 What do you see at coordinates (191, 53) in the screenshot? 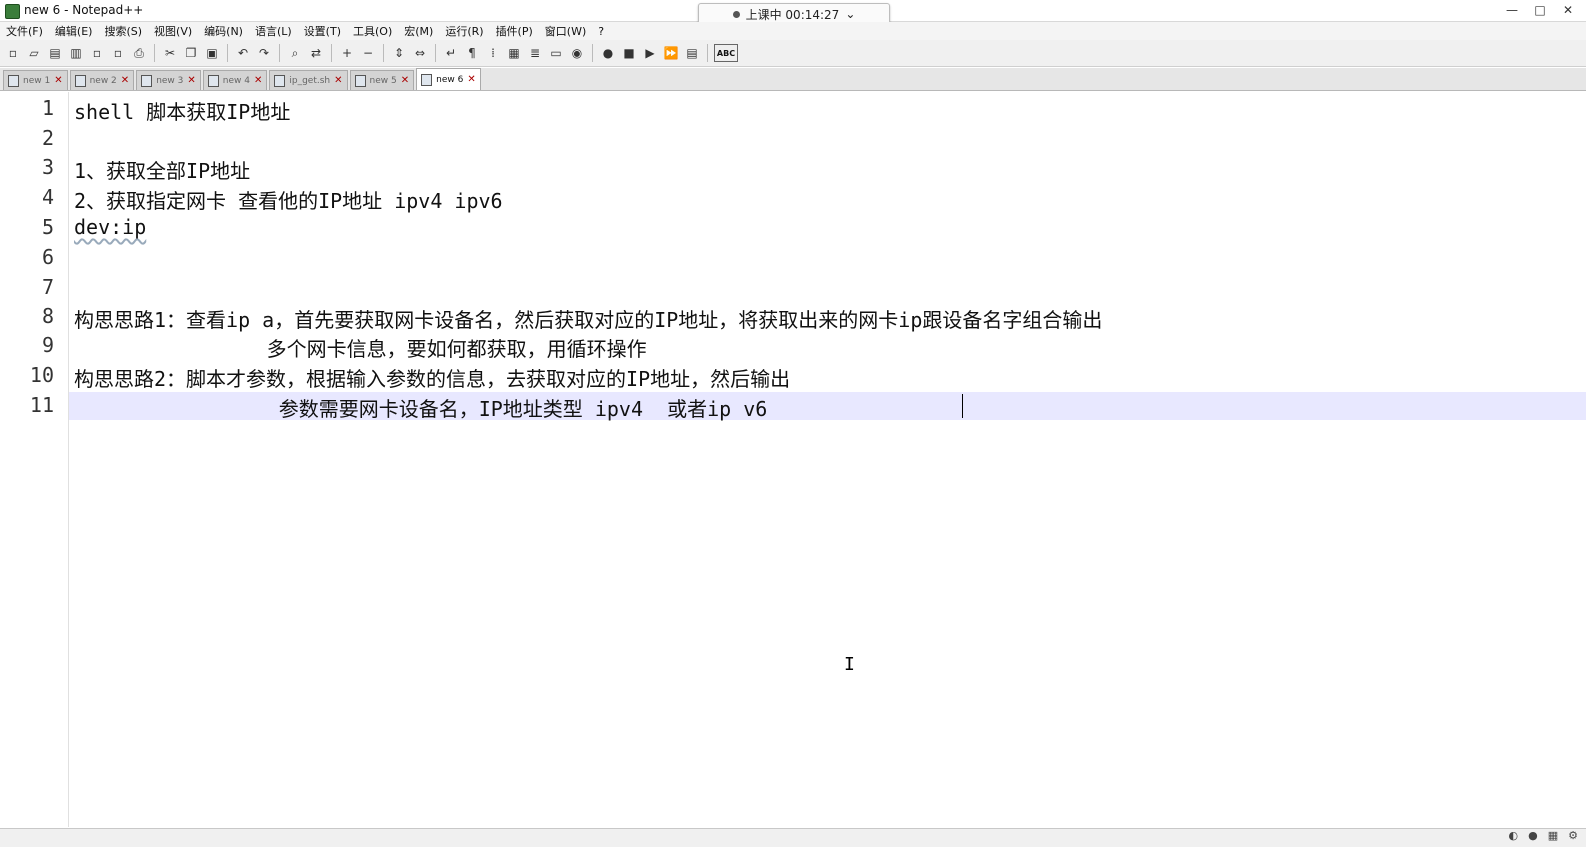
I see `copy-icon: ❐` at bounding box center [191, 53].